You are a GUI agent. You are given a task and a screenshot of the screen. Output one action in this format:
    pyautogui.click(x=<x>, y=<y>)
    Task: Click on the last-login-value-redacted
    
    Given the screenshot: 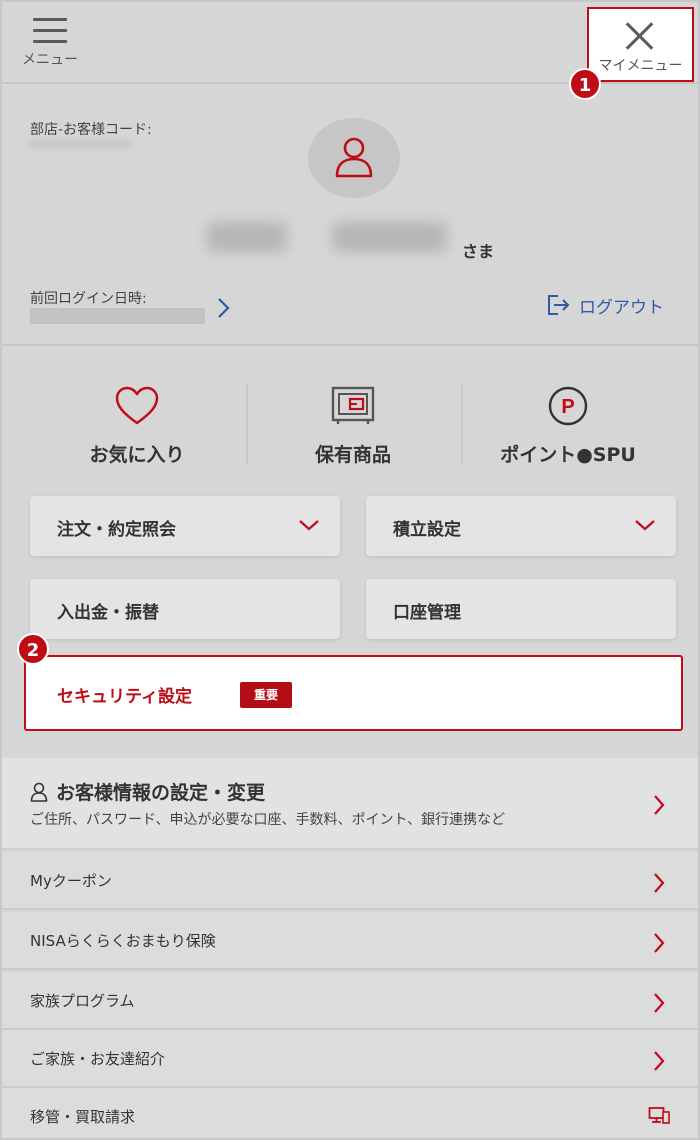 What is the action you would take?
    pyautogui.click(x=117, y=316)
    